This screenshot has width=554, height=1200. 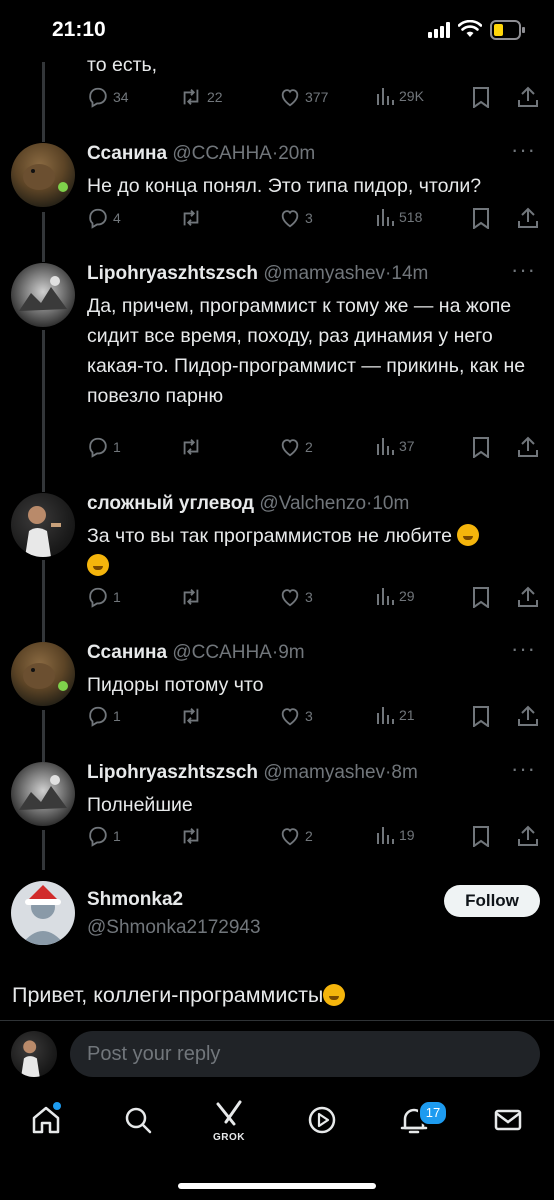 I want to click on like-button: 377, so click(x=303, y=97).